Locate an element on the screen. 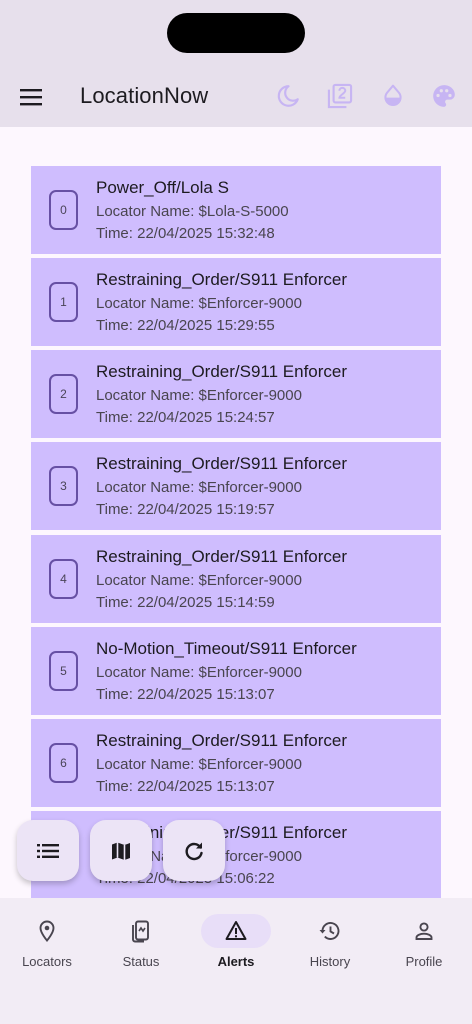 The image size is (472, 1024). device-status-icon is located at coordinates (140, 931).